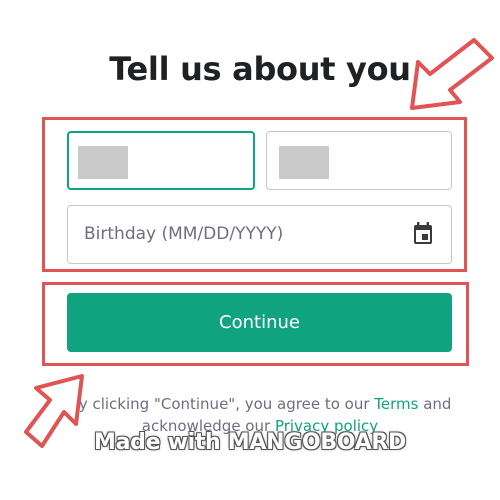  I want to click on redacted-last-name, so click(304, 162).